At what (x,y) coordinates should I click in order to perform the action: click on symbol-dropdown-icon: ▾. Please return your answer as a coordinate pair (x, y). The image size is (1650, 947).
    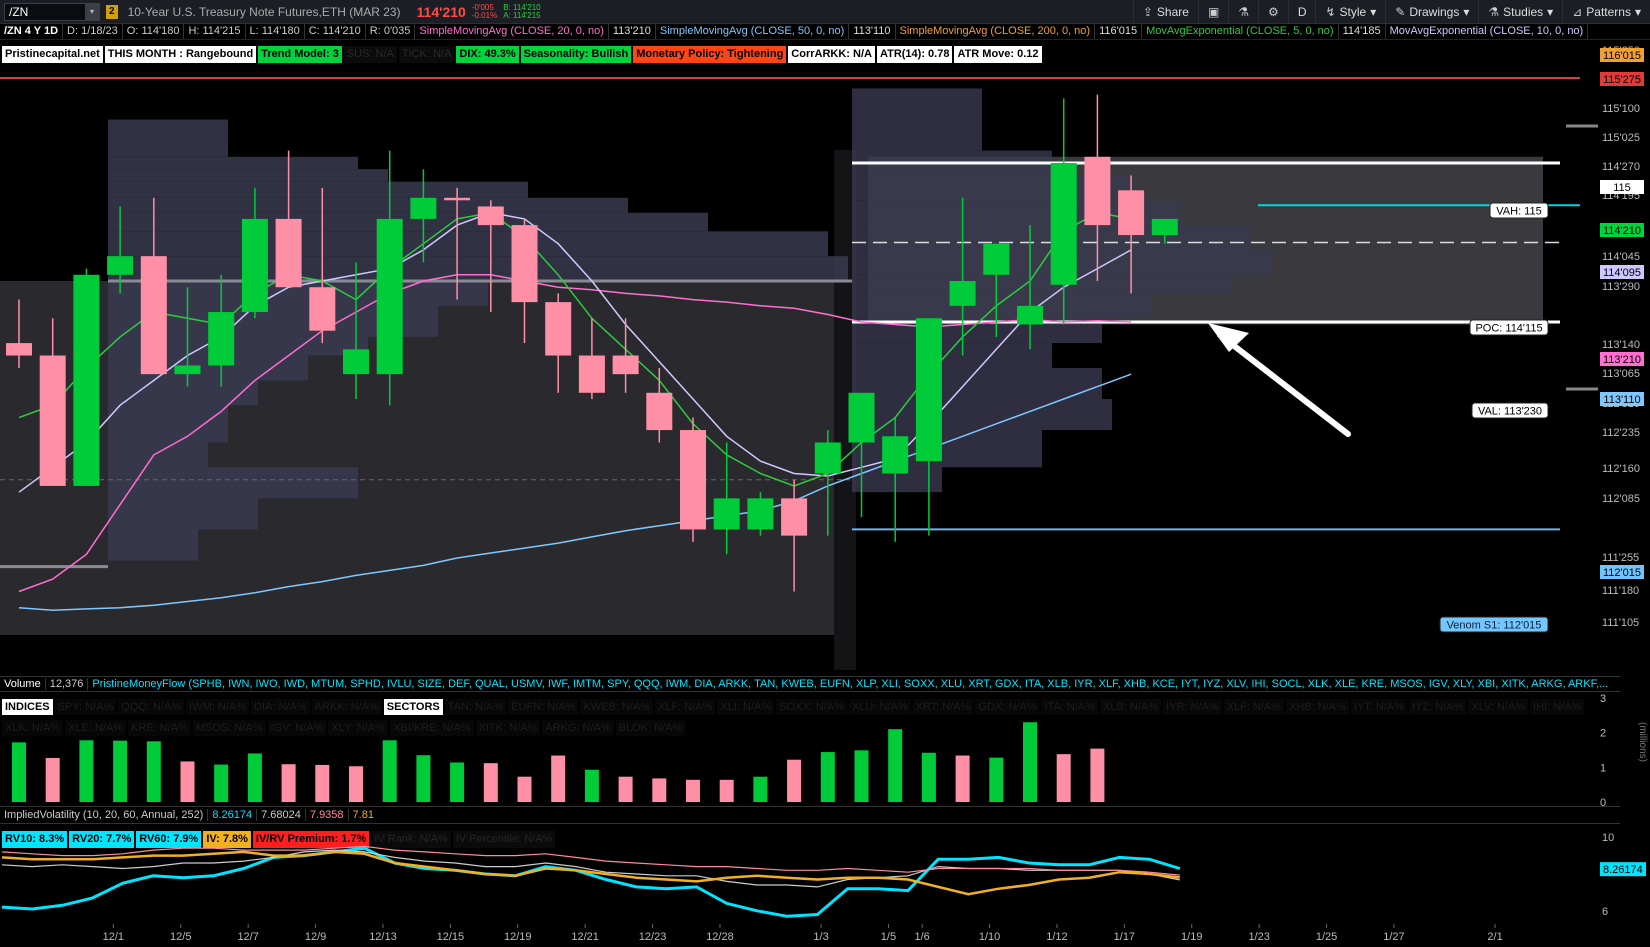
    Looking at the image, I should click on (92, 11).